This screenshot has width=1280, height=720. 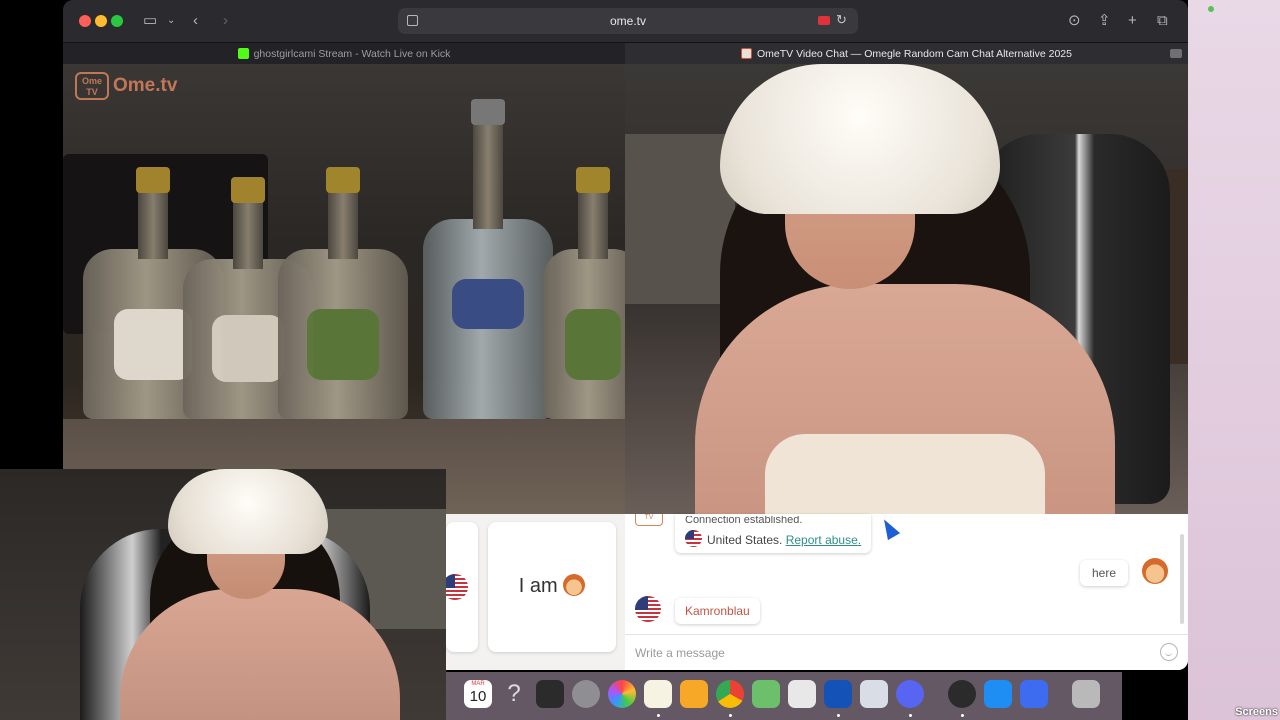 I want to click on quick-reply-card: I am, so click(x=552, y=587).